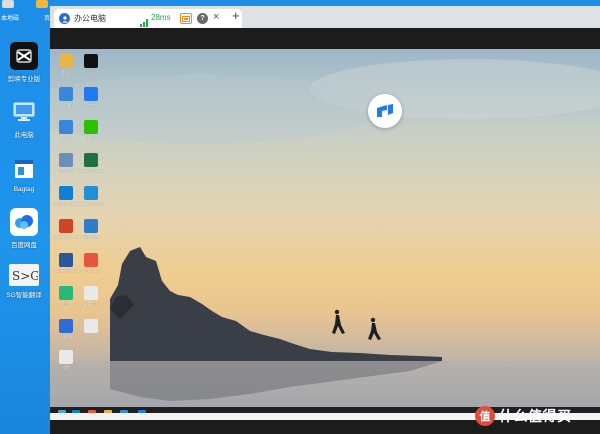 The image size is (600, 434). What do you see at coordinates (124, 411) in the screenshot?
I see `app-icon` at bounding box center [124, 411].